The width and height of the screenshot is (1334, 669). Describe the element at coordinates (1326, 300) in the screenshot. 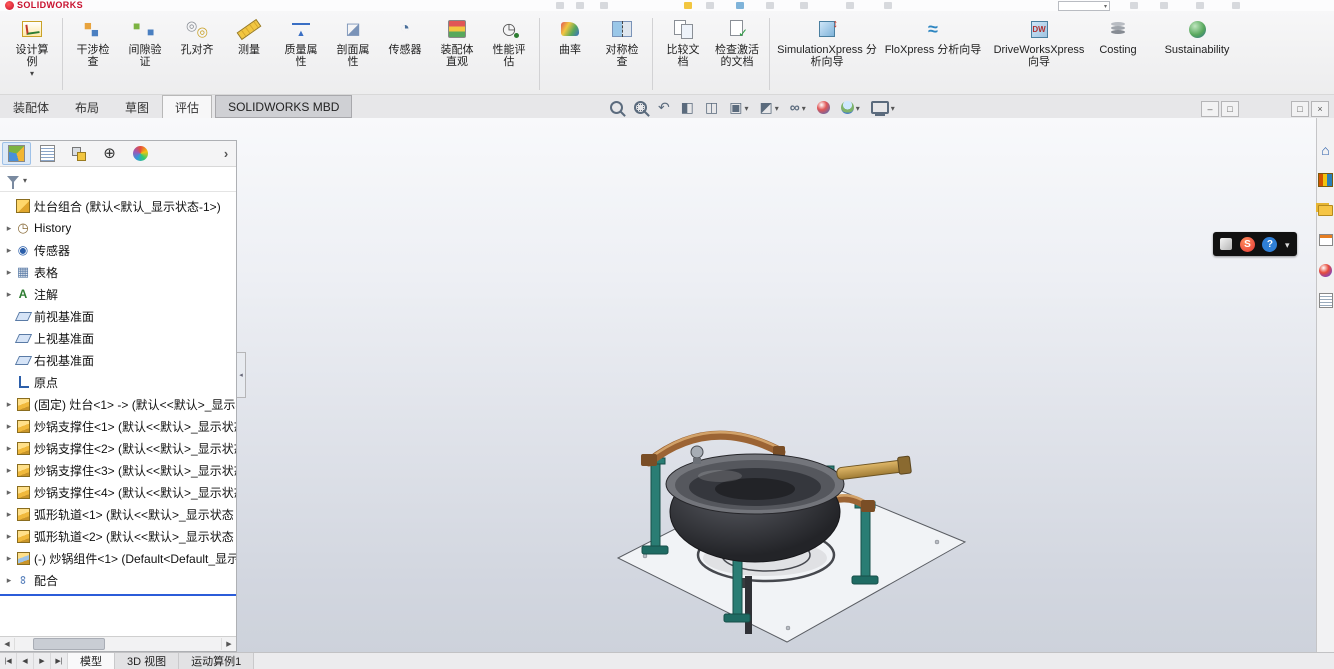

I see `custom-properties-icon` at that location.